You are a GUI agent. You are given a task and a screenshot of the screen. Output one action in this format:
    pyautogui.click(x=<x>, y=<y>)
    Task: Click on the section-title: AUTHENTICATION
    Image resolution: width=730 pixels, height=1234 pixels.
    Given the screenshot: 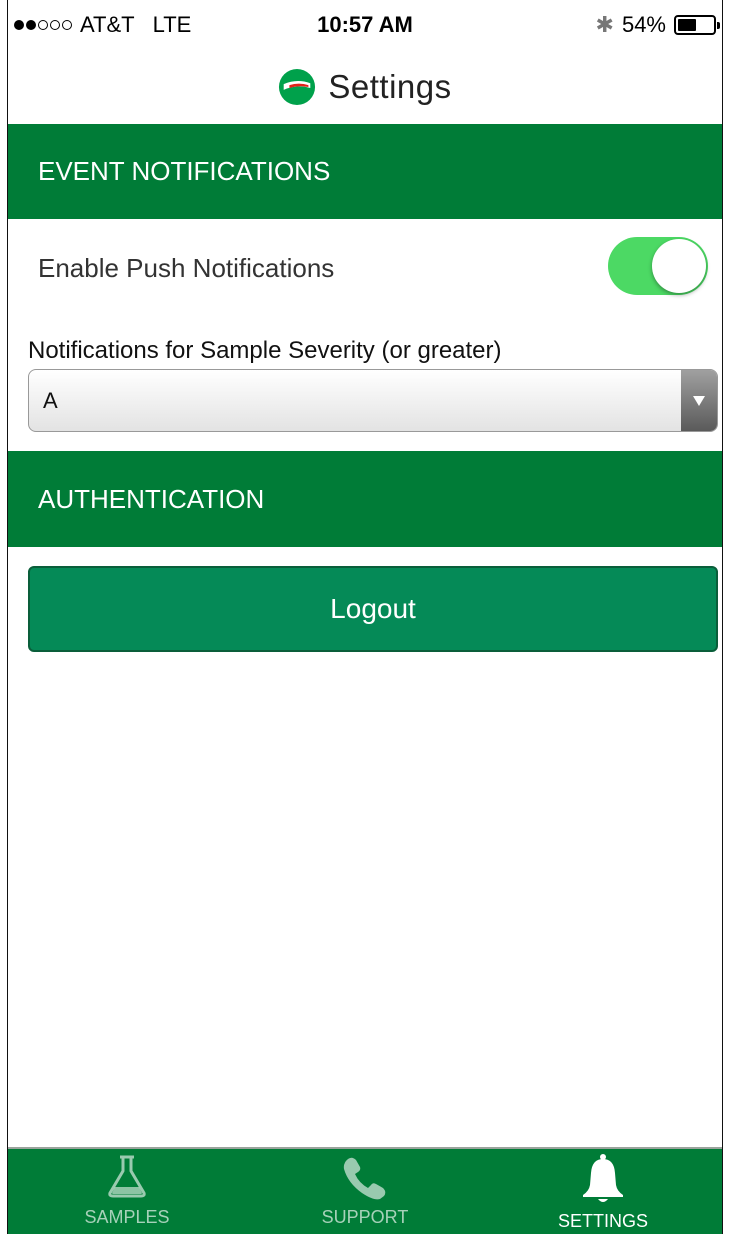 What is the action you would take?
    pyautogui.click(x=151, y=498)
    